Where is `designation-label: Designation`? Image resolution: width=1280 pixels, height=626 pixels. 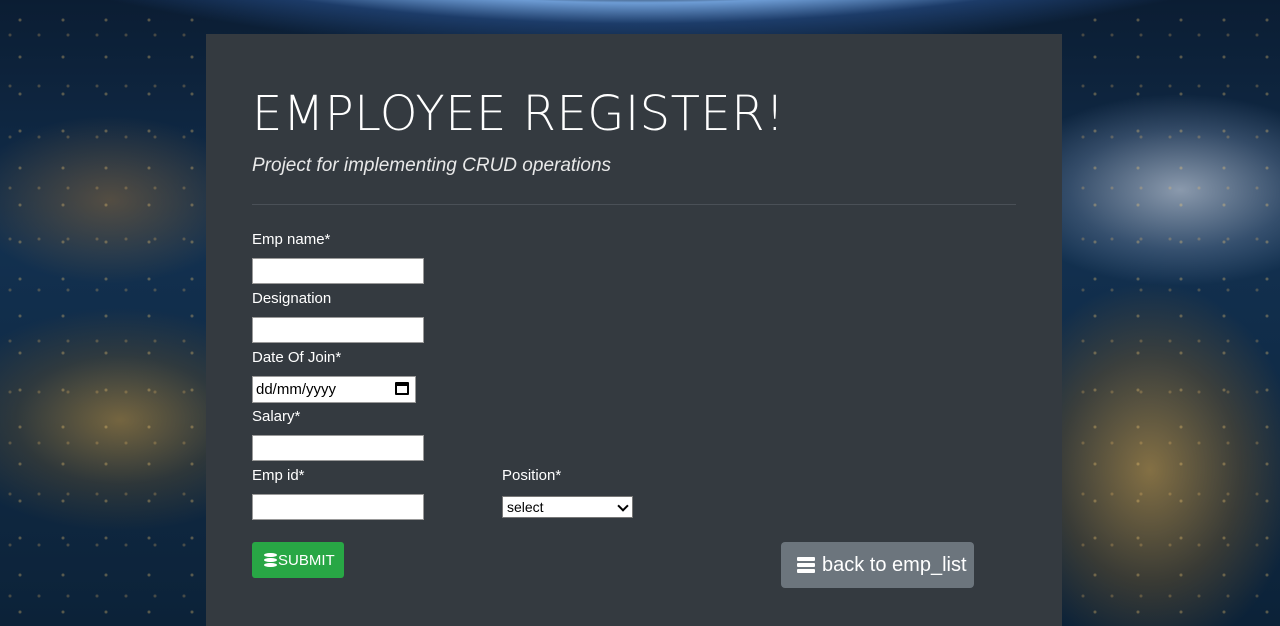
designation-label: Designation is located at coordinates (292, 298).